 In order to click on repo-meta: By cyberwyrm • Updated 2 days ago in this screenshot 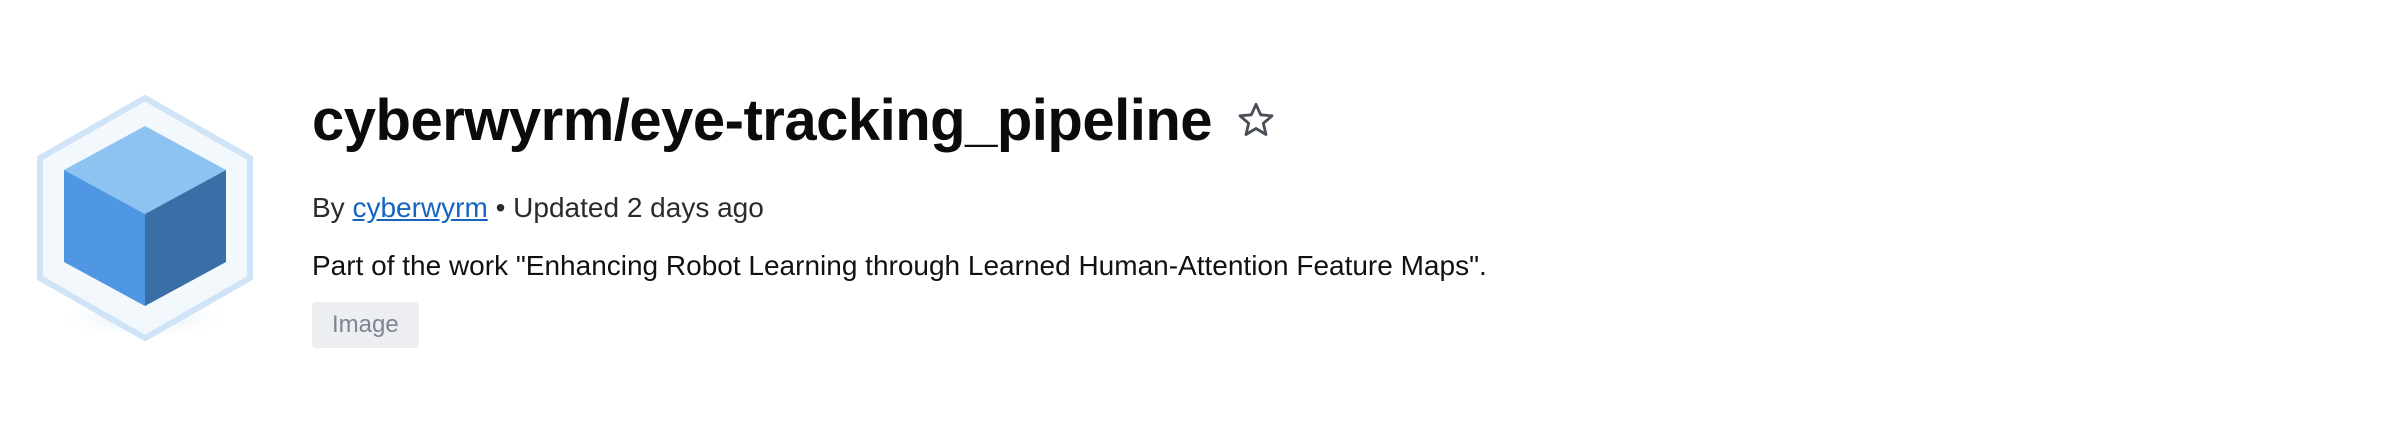, I will do `click(1262, 208)`.